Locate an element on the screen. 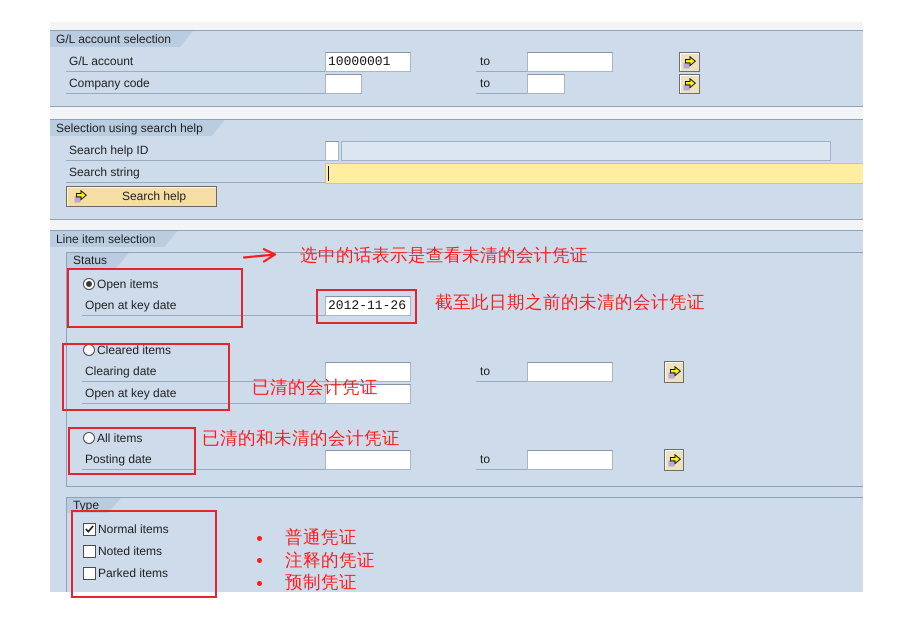 This screenshot has height=641, width=921. group-title: G/L account selection is located at coordinates (121, 39).